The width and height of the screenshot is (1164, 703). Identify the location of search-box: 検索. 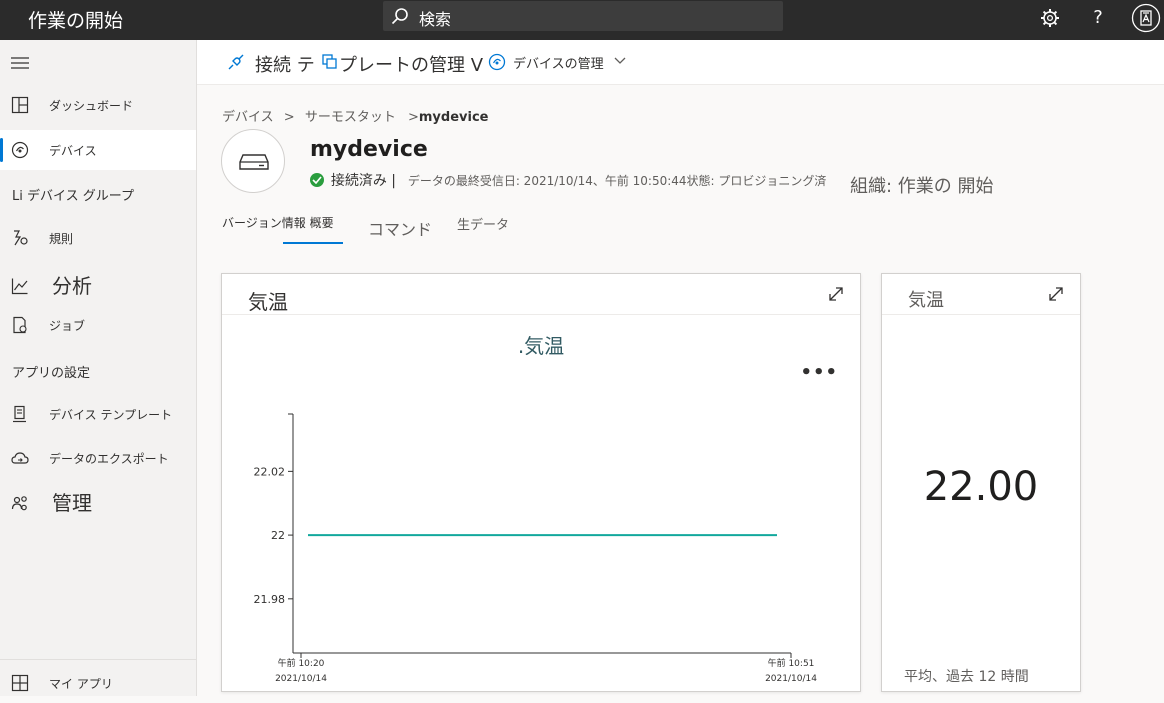
(583, 16).